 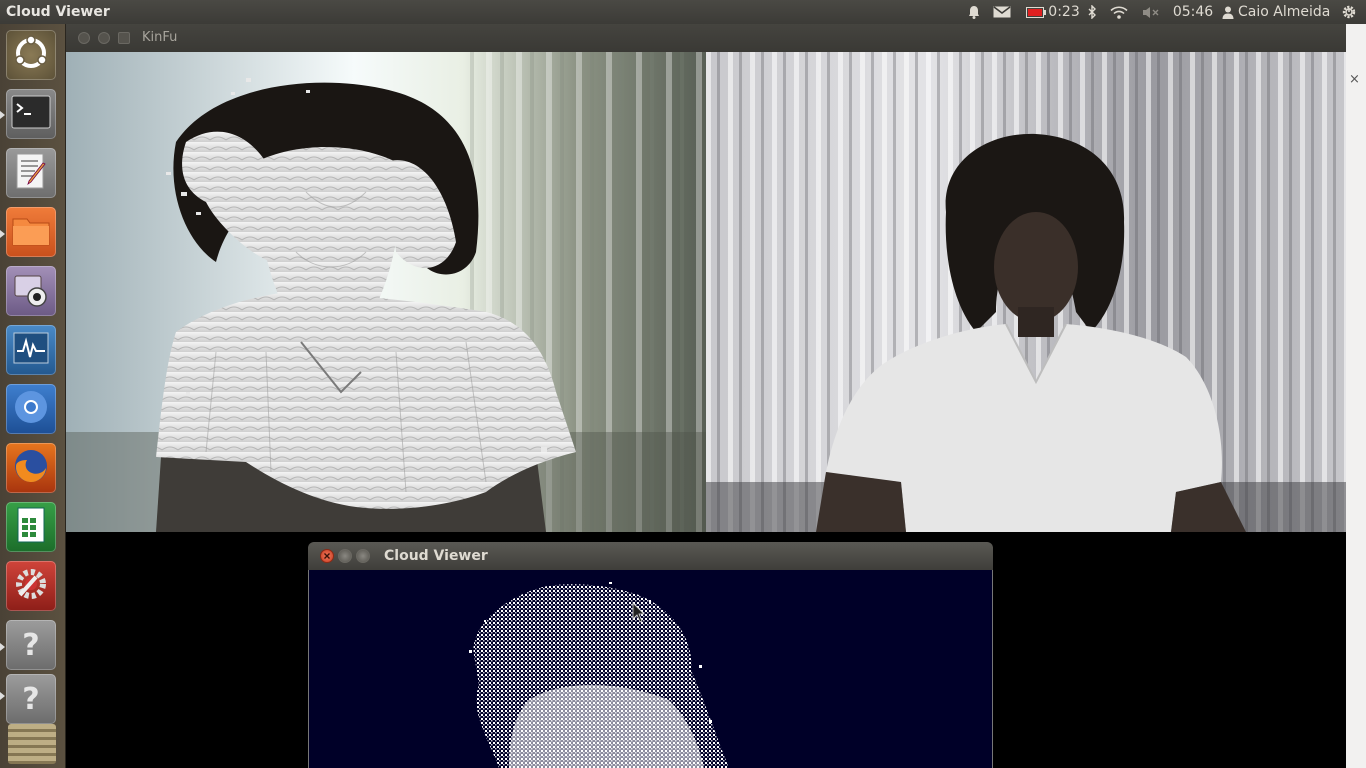 What do you see at coordinates (1092, 12) in the screenshot?
I see `bluetooth-icon` at bounding box center [1092, 12].